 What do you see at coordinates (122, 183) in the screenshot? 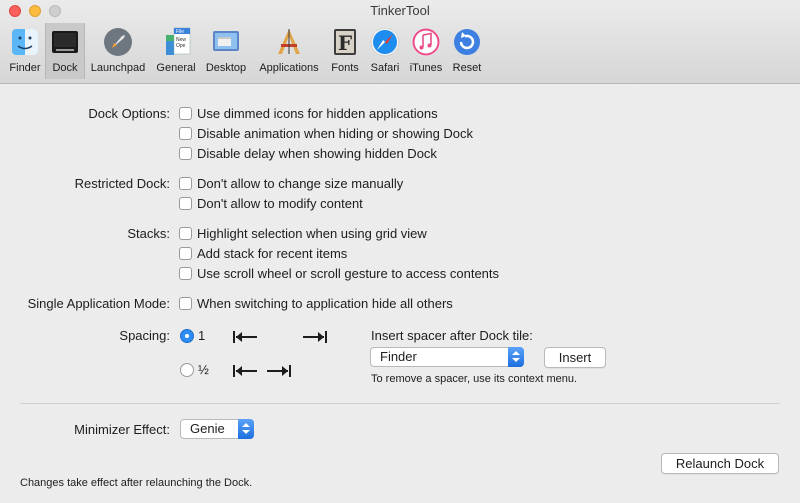
I see `restricted-dock-label: Restricted Dock:` at bounding box center [122, 183].